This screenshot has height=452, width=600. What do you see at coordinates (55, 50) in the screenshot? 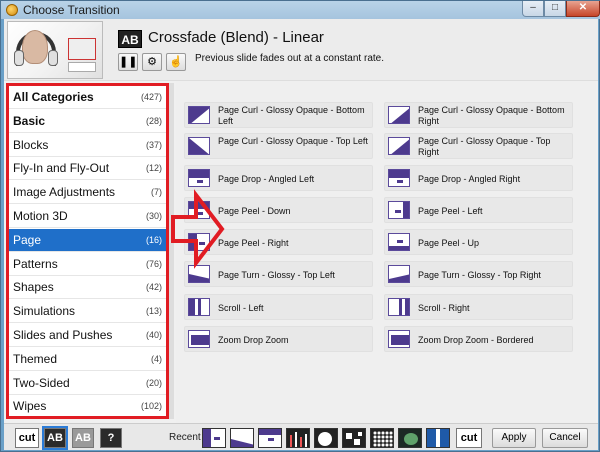
I see `transition-preview-thumbnail` at bounding box center [55, 50].